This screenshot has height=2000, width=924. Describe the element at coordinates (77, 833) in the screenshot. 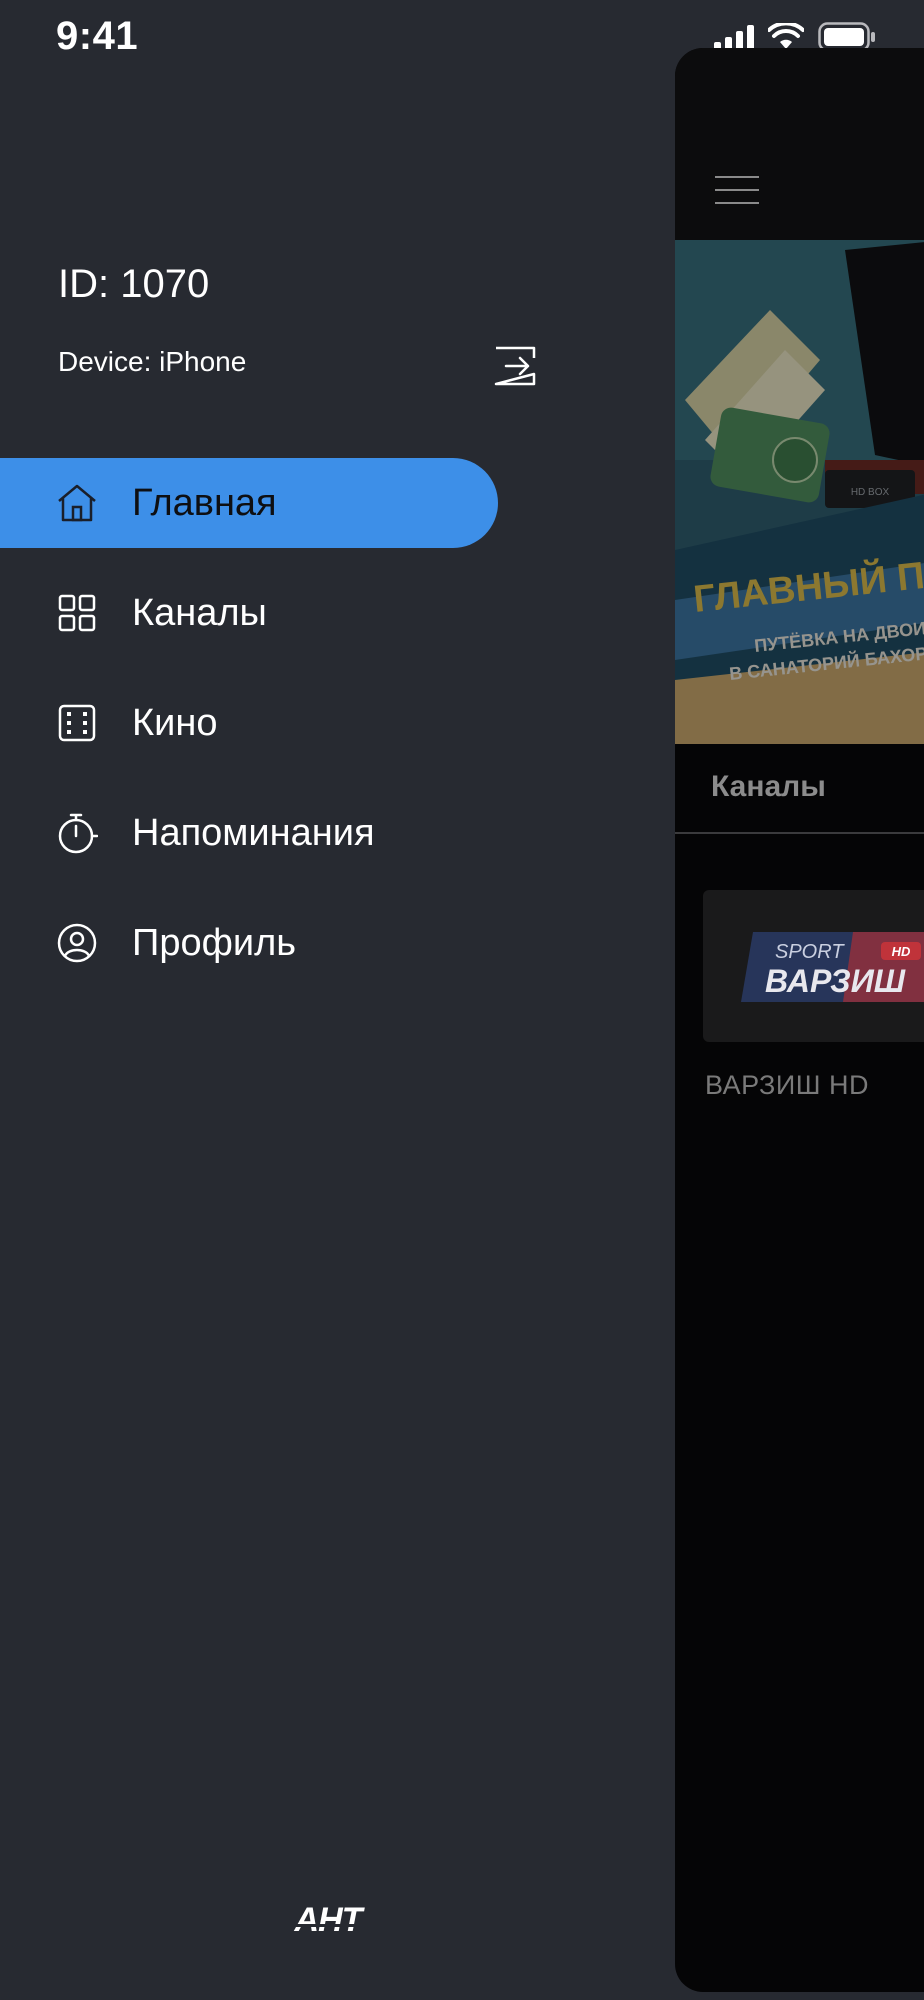

I see `stopwatch-icon` at that location.